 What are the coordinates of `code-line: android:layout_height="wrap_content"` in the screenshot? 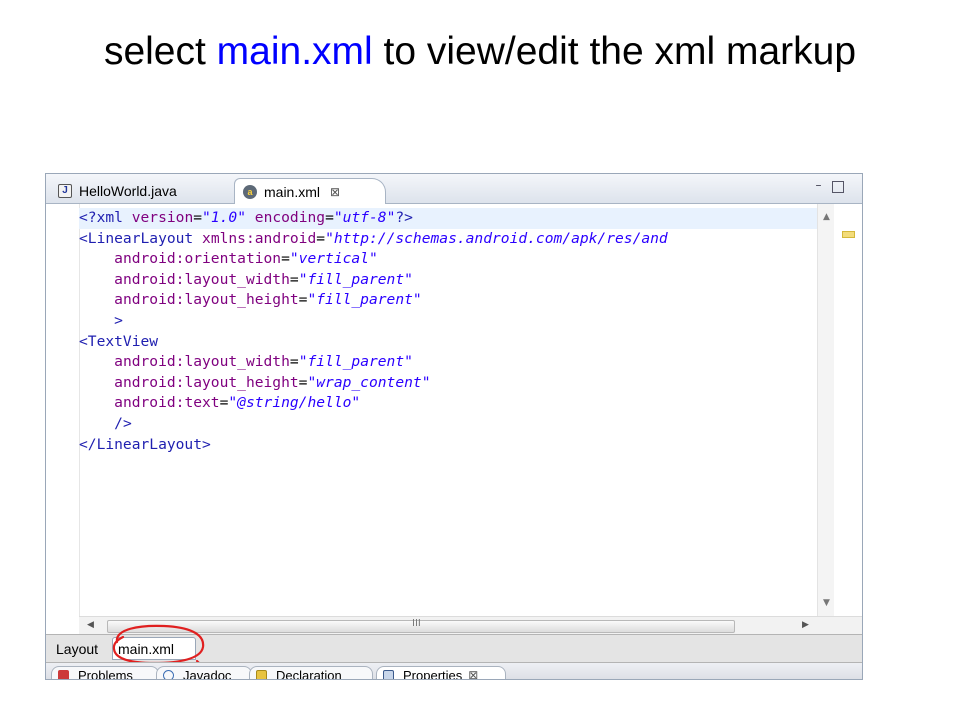 It's located at (272, 382).